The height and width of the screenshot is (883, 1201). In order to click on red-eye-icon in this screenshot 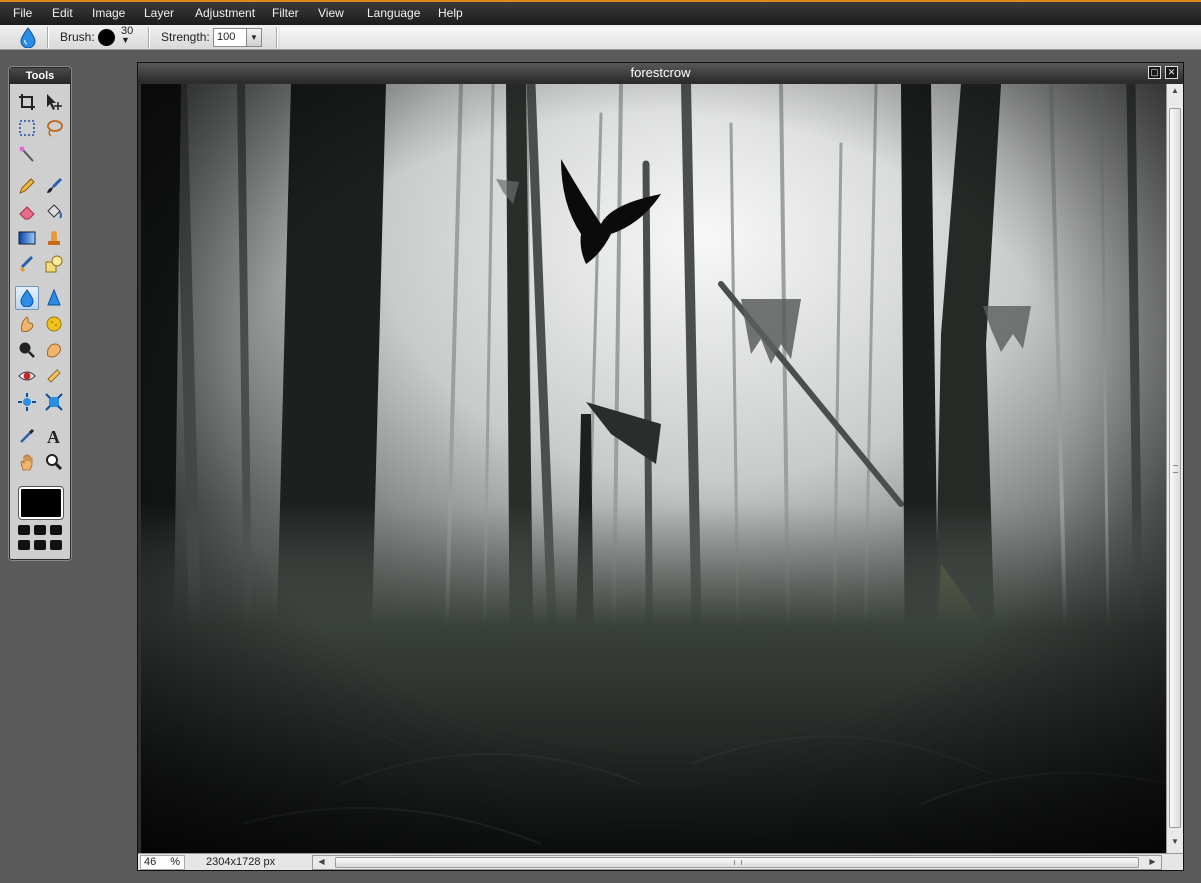, I will do `click(27, 376)`.